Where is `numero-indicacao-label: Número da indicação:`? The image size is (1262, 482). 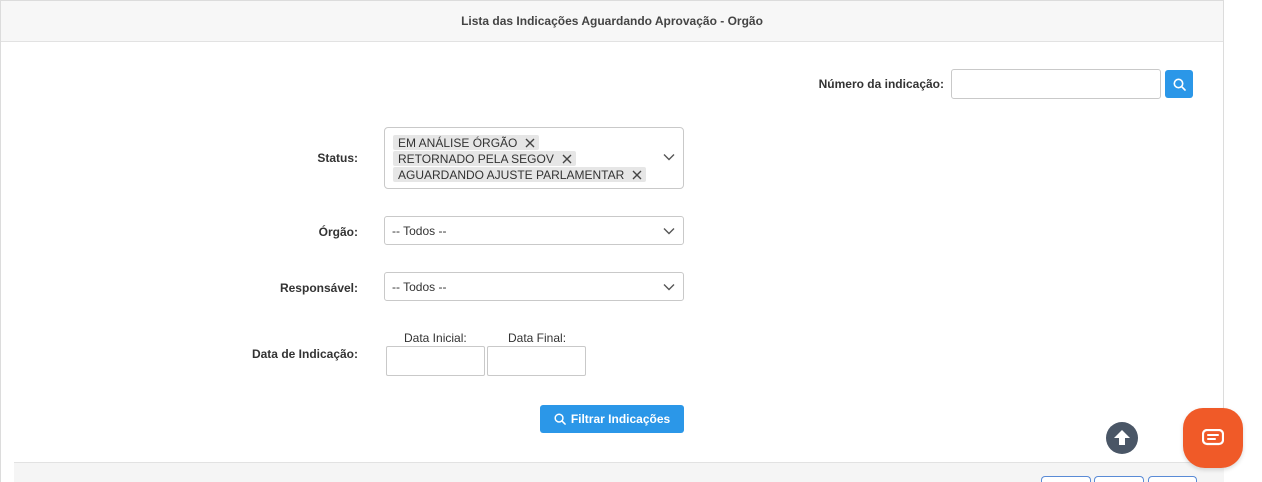 numero-indicacao-label: Número da indicação: is located at coordinates (881, 84).